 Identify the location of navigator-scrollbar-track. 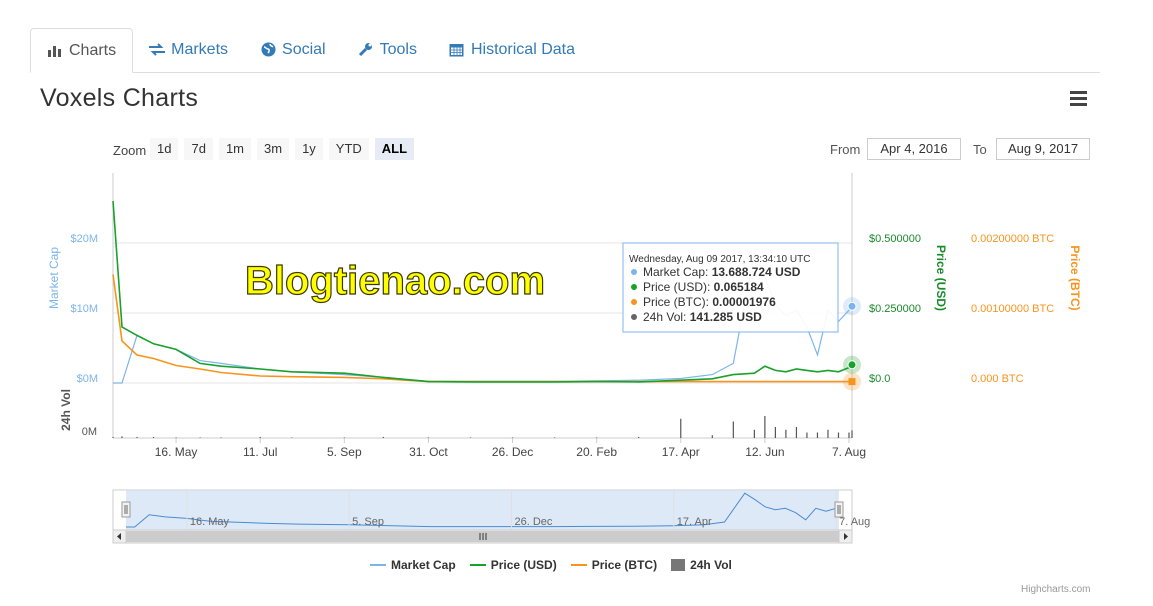
(482, 536).